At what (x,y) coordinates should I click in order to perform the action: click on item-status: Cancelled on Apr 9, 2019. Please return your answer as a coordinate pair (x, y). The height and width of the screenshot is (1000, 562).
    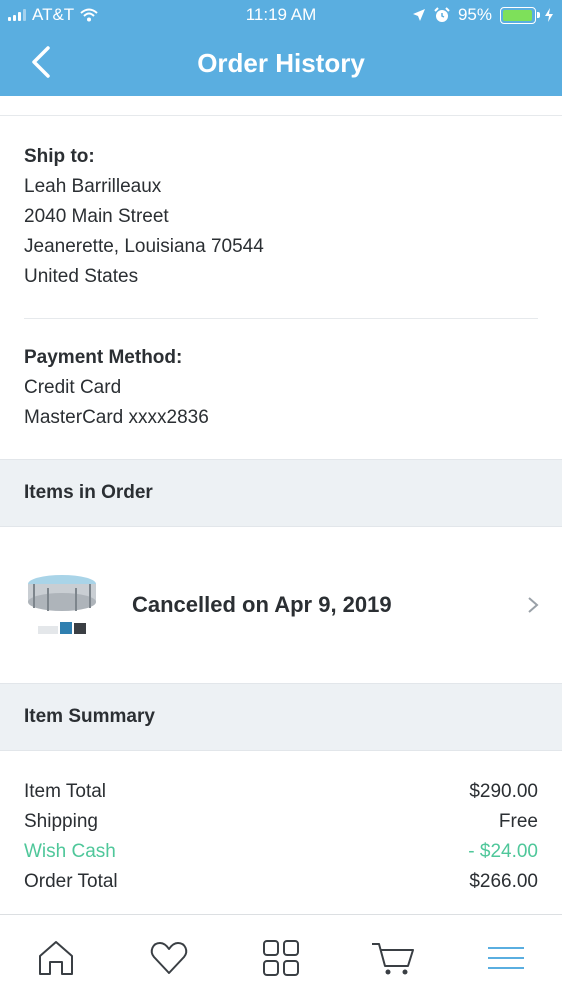
    Looking at the image, I should click on (262, 604).